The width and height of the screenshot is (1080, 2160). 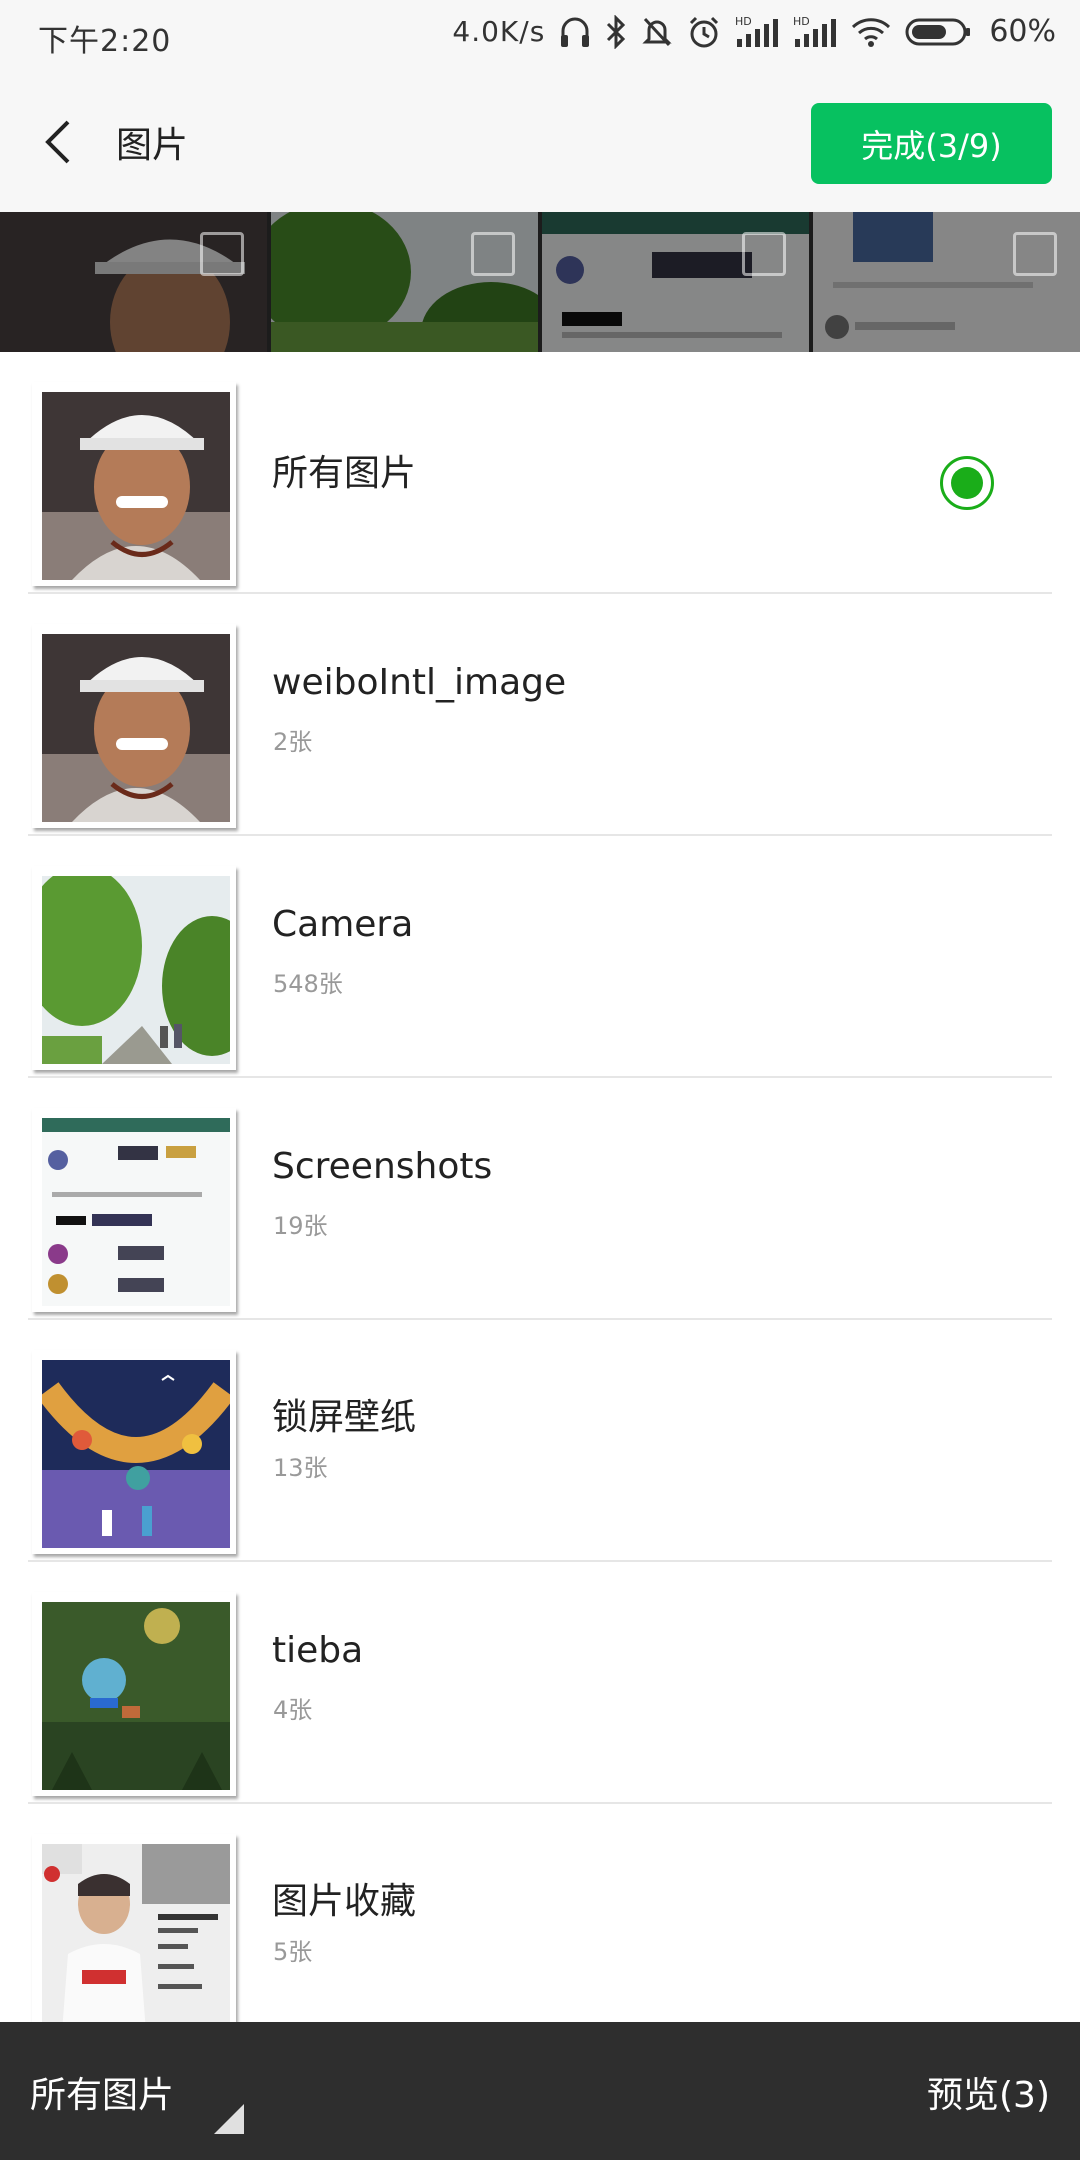 What do you see at coordinates (540, 1441) in the screenshot?
I see `album-item-lockscreen-wallpaper: 锁屏壁纸 13张` at bounding box center [540, 1441].